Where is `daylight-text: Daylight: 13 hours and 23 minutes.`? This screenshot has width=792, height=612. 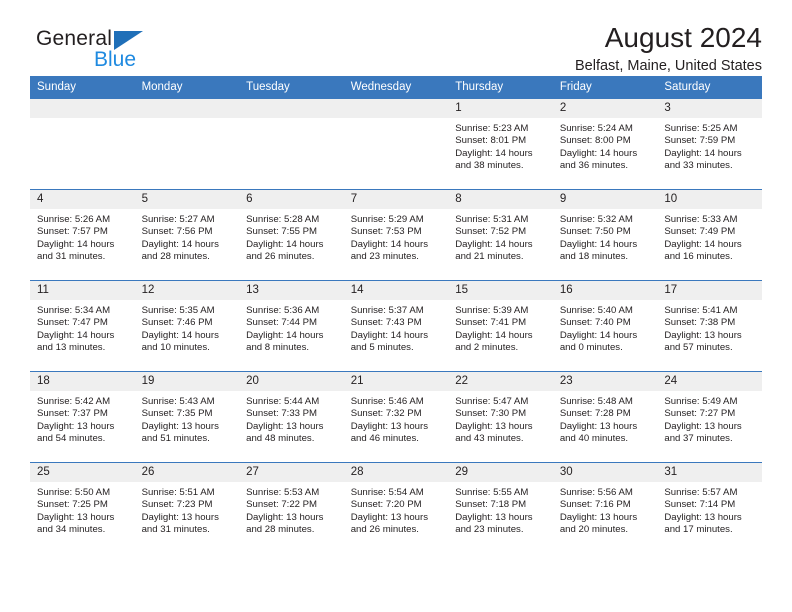 daylight-text: Daylight: 13 hours and 23 minutes. is located at coordinates (494, 523).